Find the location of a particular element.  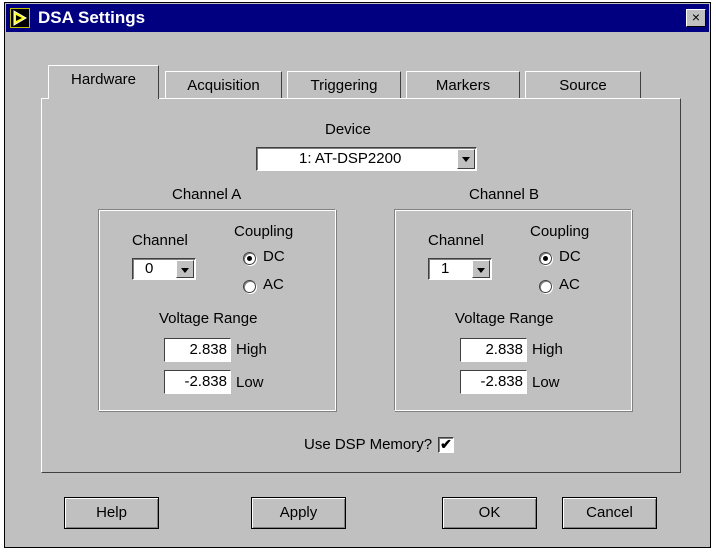

close-icon: × is located at coordinates (696, 18).